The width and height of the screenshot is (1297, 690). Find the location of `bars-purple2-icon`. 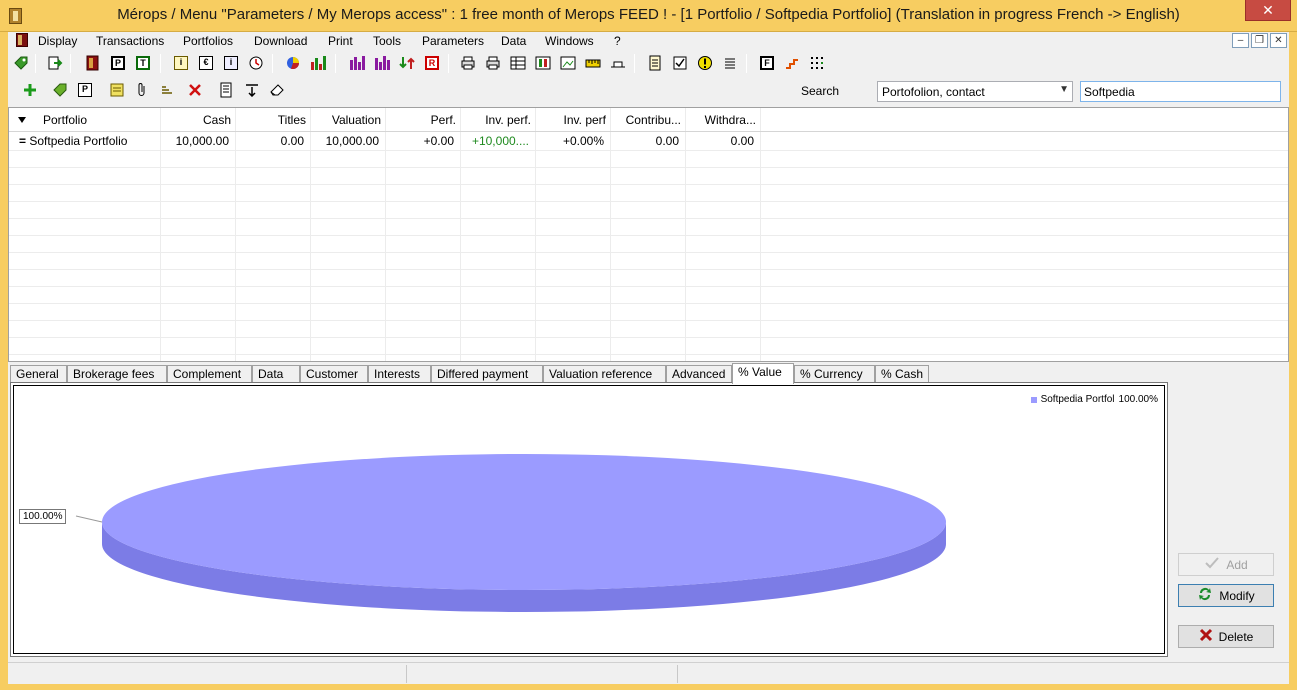

bars-purple2-icon is located at coordinates (382, 63).